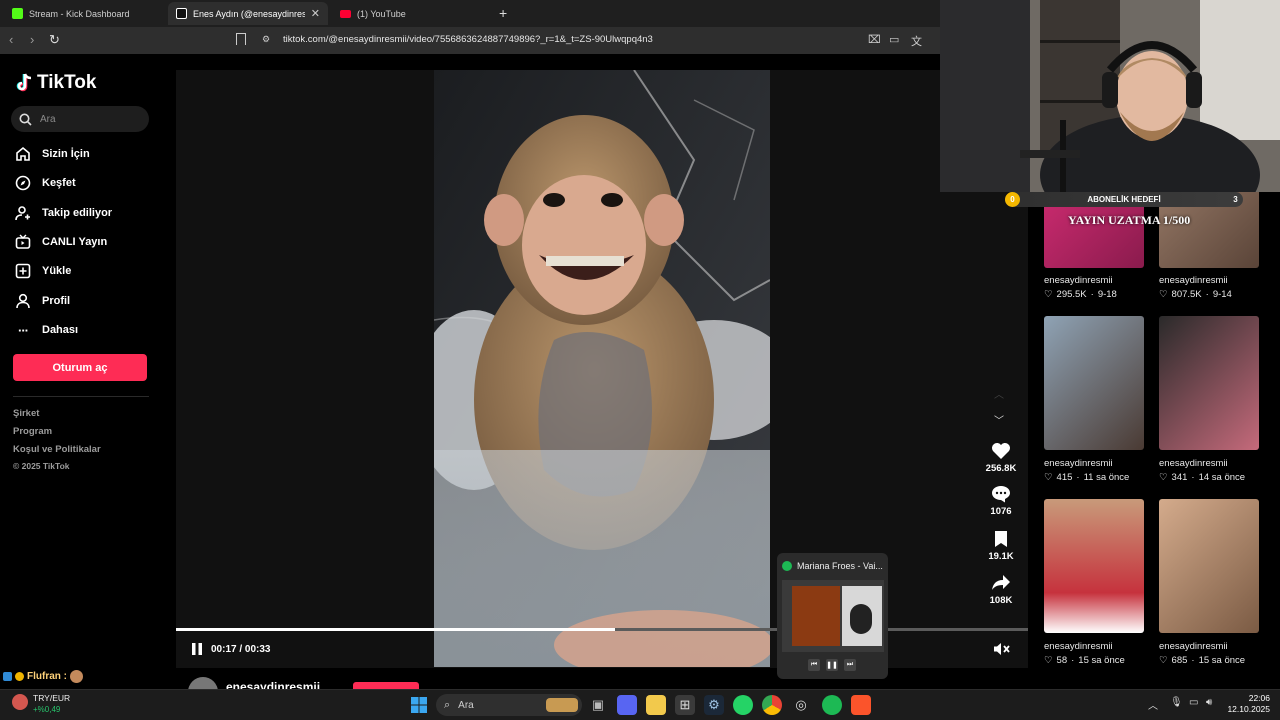 The width and height of the screenshot is (1280, 720). I want to click on profile-icon, so click(23, 301).